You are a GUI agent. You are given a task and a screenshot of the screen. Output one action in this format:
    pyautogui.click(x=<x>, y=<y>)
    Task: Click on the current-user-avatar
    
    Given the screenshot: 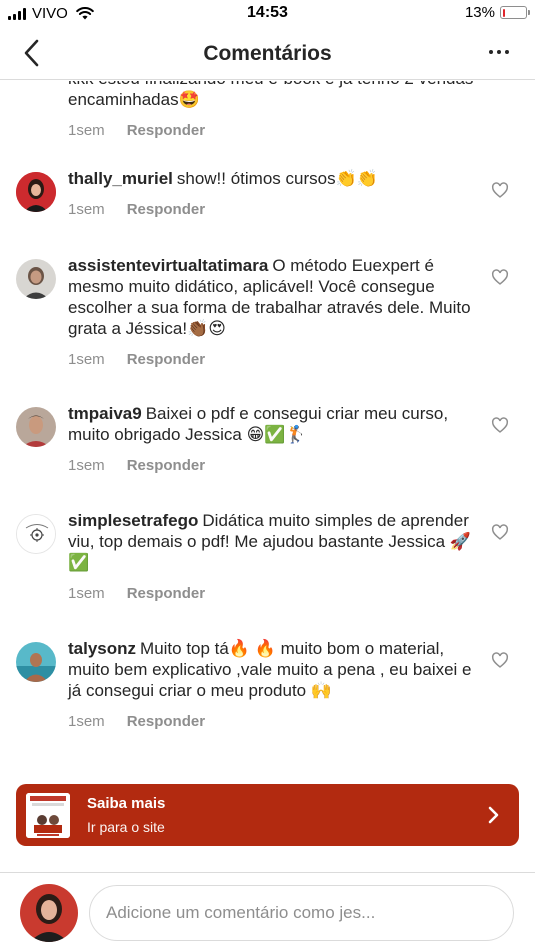 What is the action you would take?
    pyautogui.click(x=49, y=913)
    